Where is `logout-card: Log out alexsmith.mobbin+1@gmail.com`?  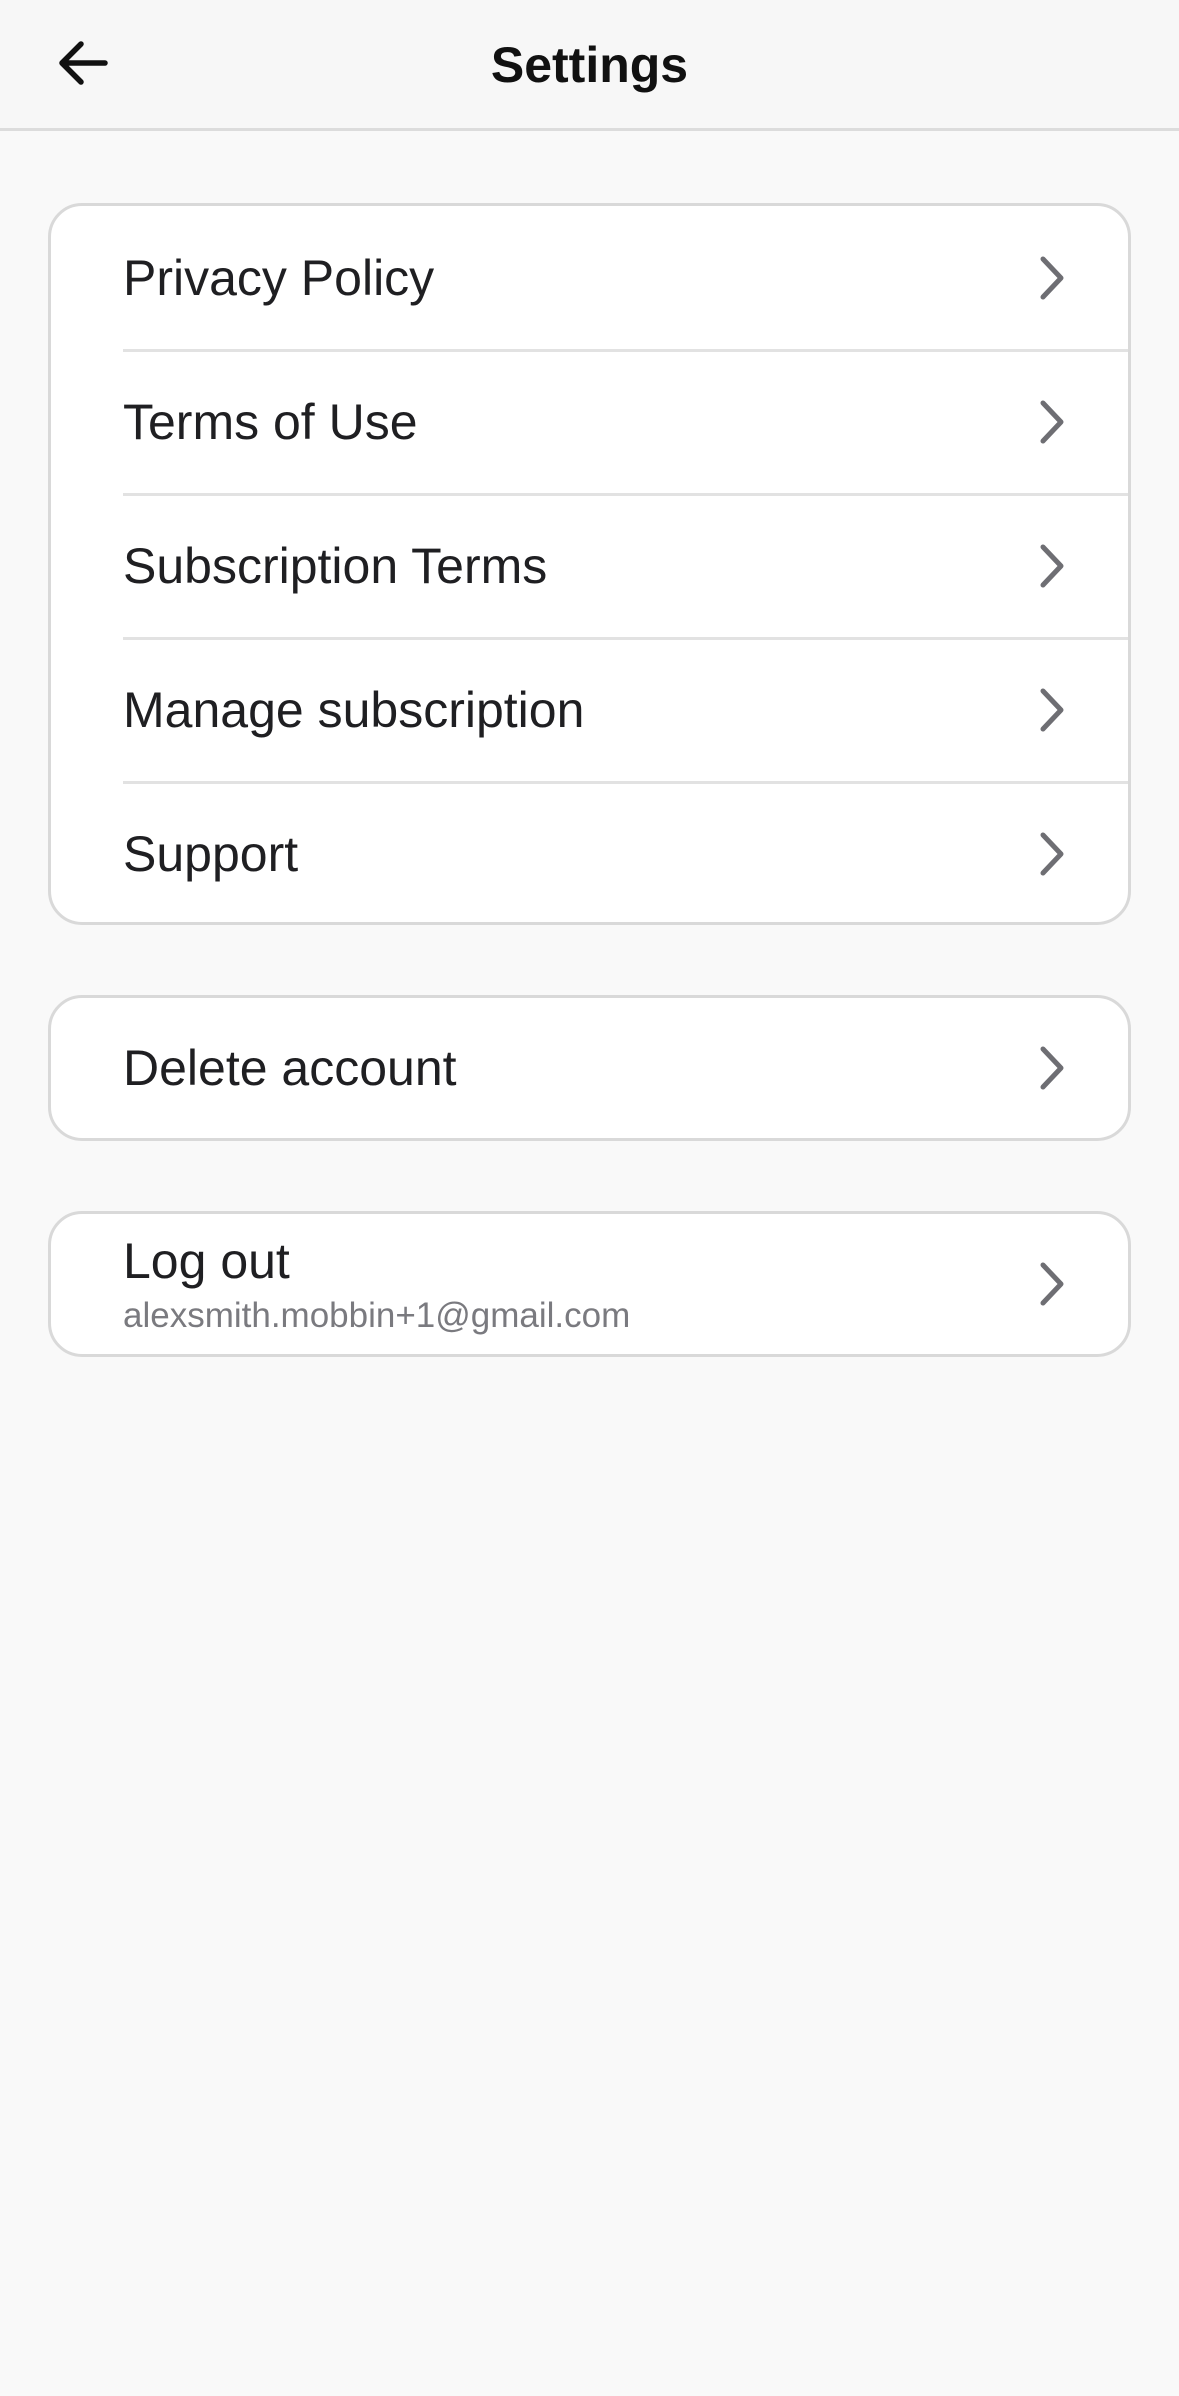 logout-card: Log out alexsmith.mobbin+1@gmail.com is located at coordinates (589, 1284).